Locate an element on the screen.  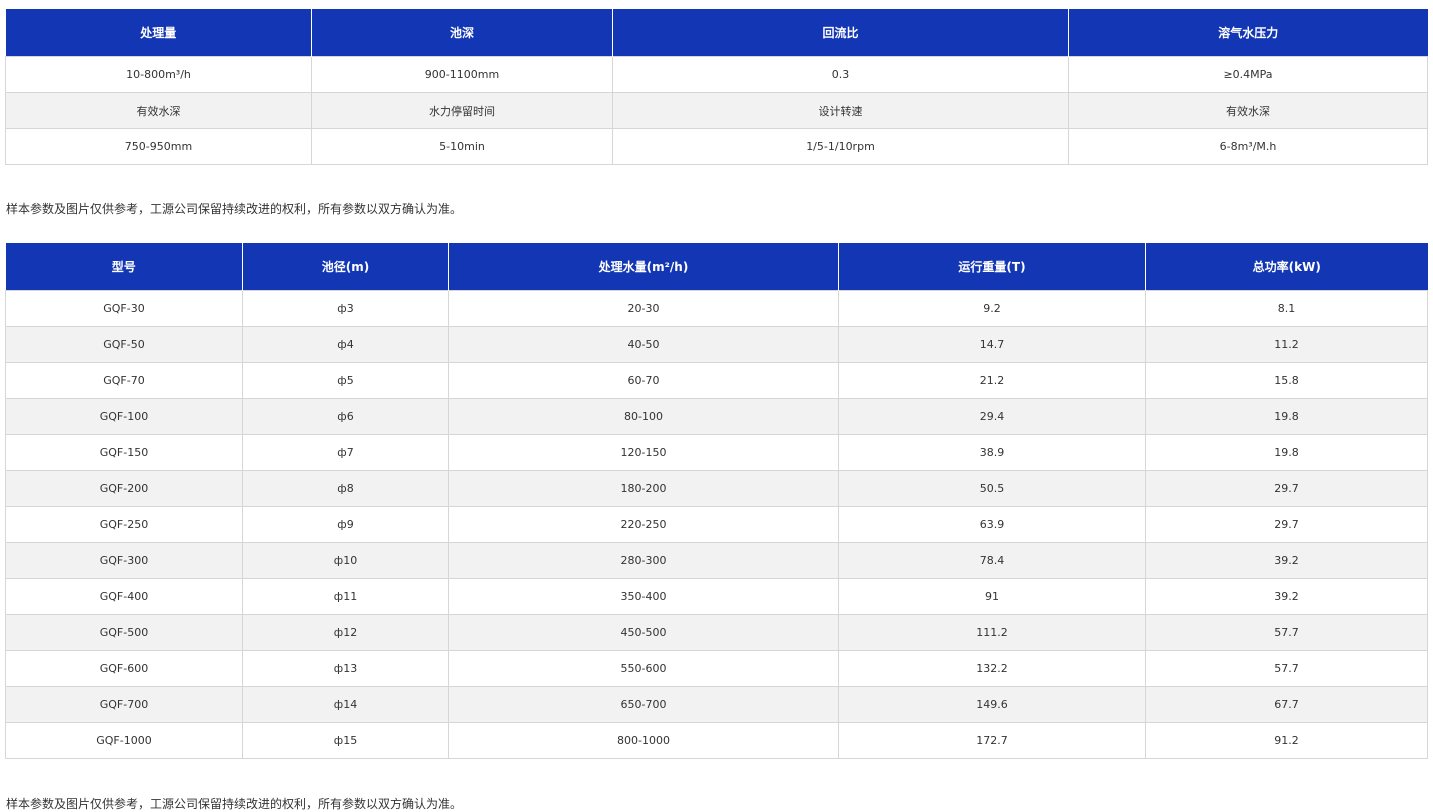
table-cell: ф15 is located at coordinates (345, 740).